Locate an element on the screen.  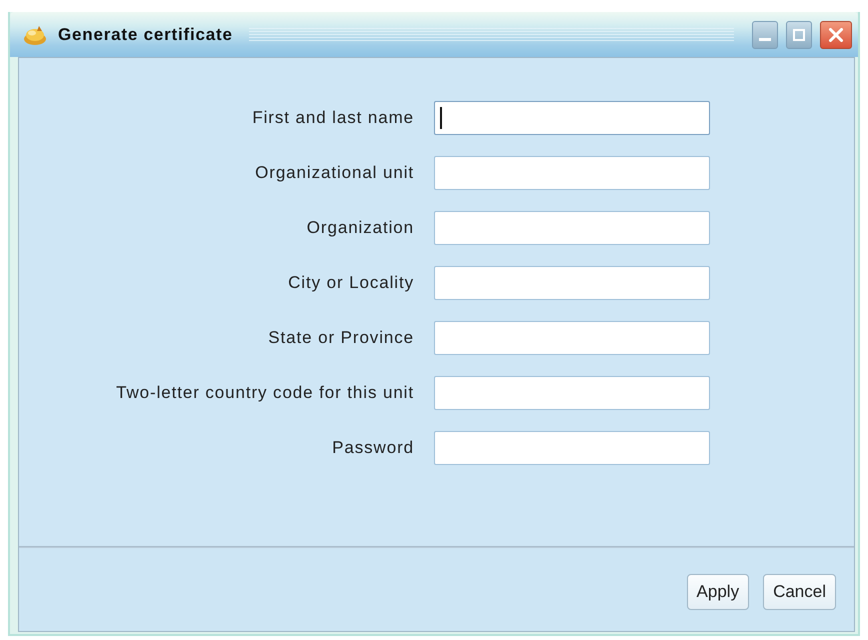
close-button is located at coordinates (836, 34).